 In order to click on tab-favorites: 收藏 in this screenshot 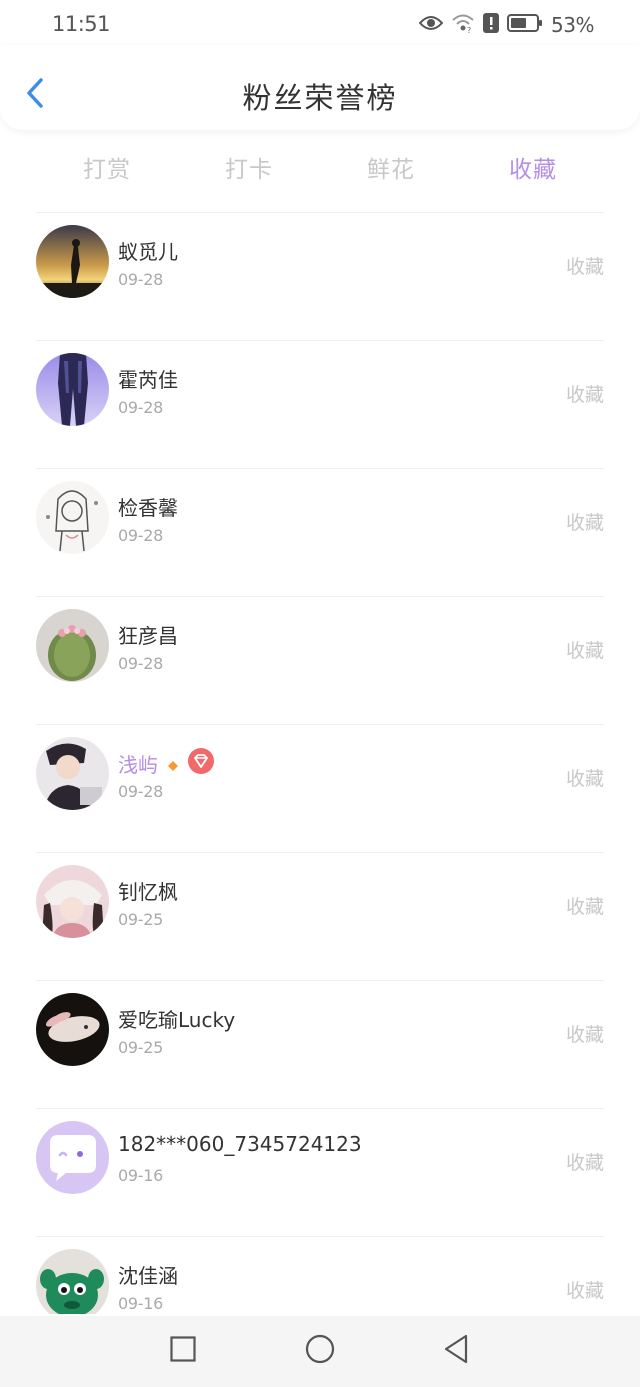, I will do `click(533, 167)`.